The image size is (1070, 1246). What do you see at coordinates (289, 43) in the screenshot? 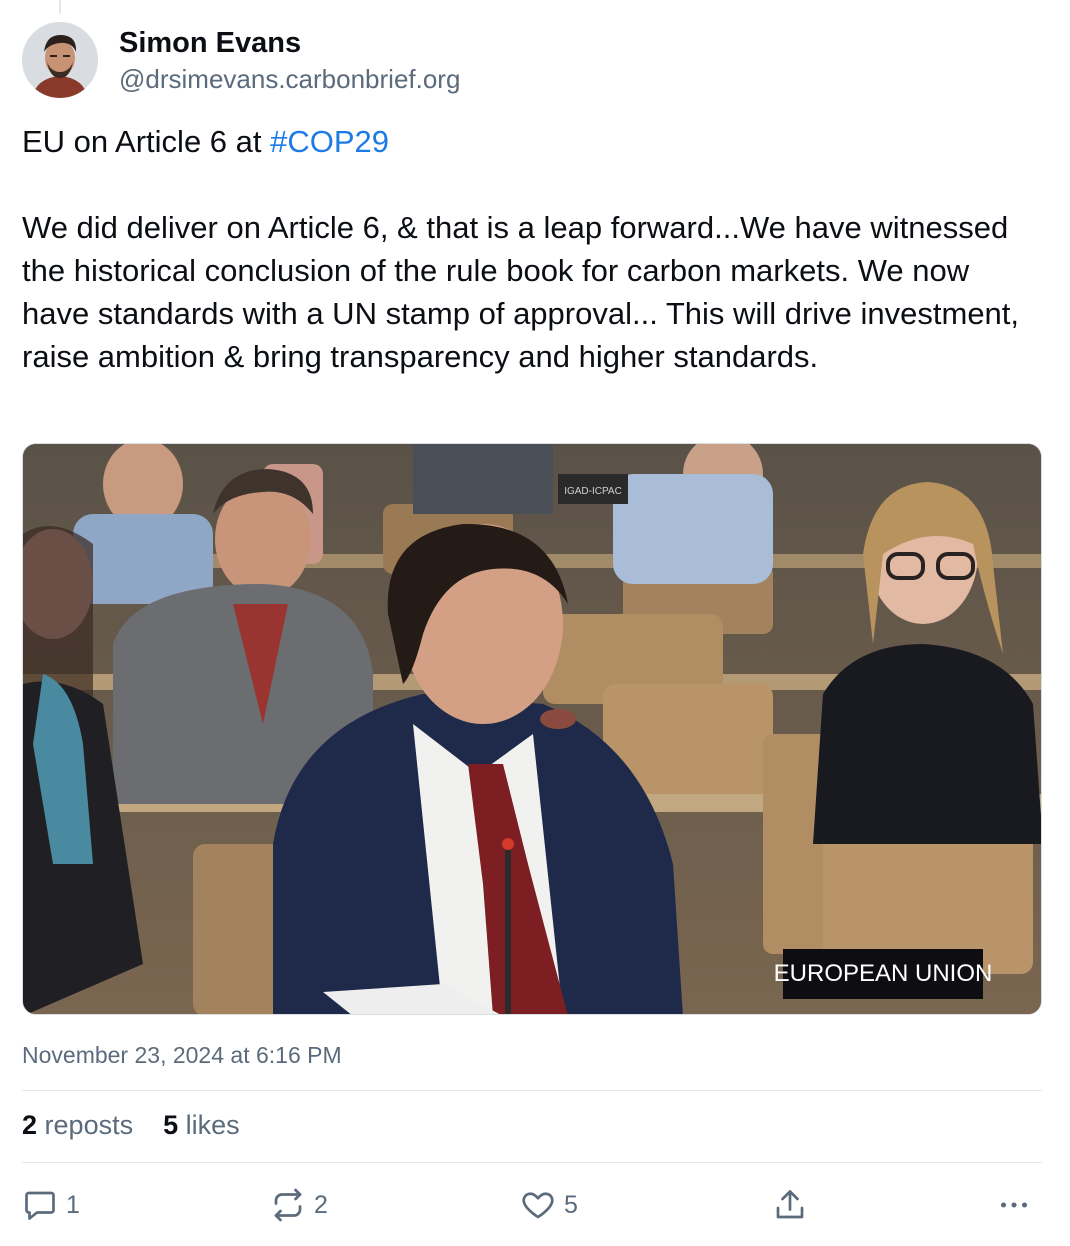
I see `author-display-name: Simon Evans` at bounding box center [289, 43].